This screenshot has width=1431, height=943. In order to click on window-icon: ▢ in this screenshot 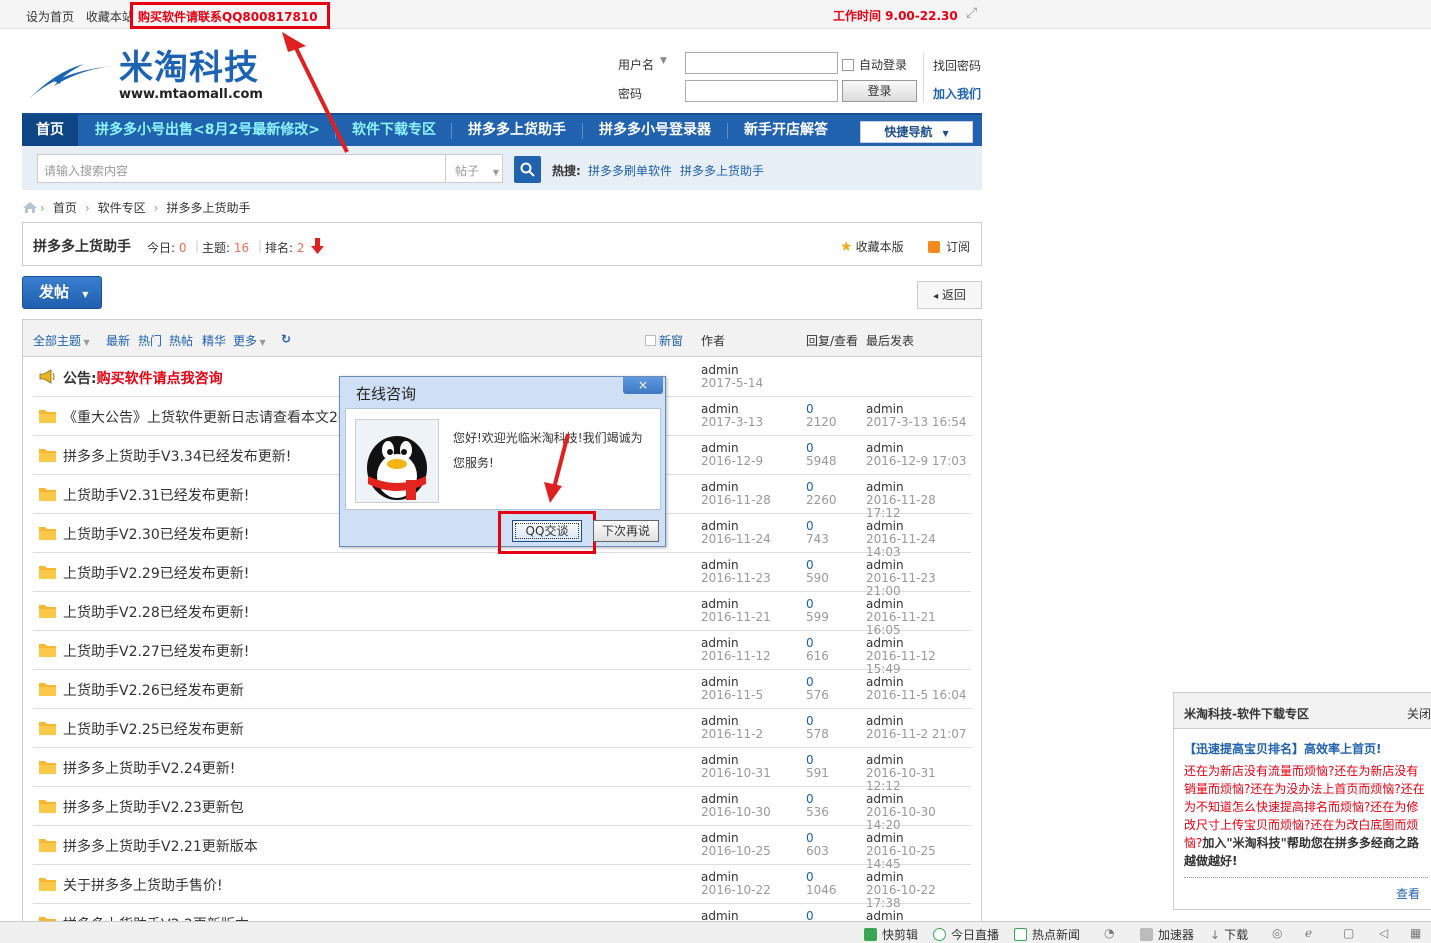, I will do `click(1348, 933)`.